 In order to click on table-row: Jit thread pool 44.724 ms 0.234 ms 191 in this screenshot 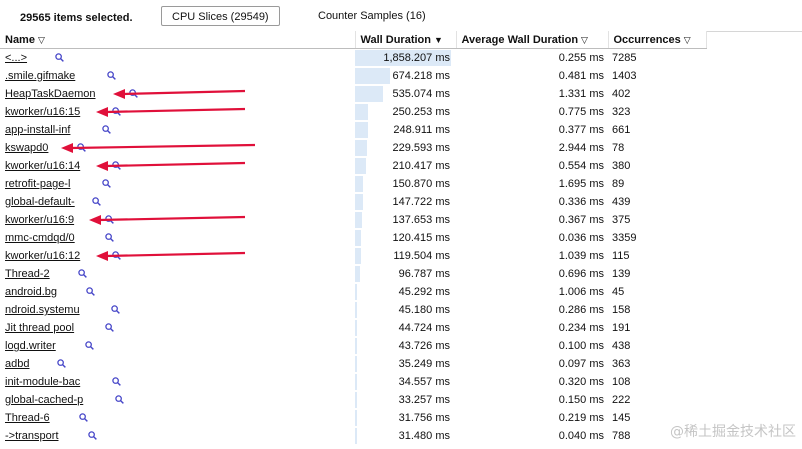, I will do `click(353, 328)`.